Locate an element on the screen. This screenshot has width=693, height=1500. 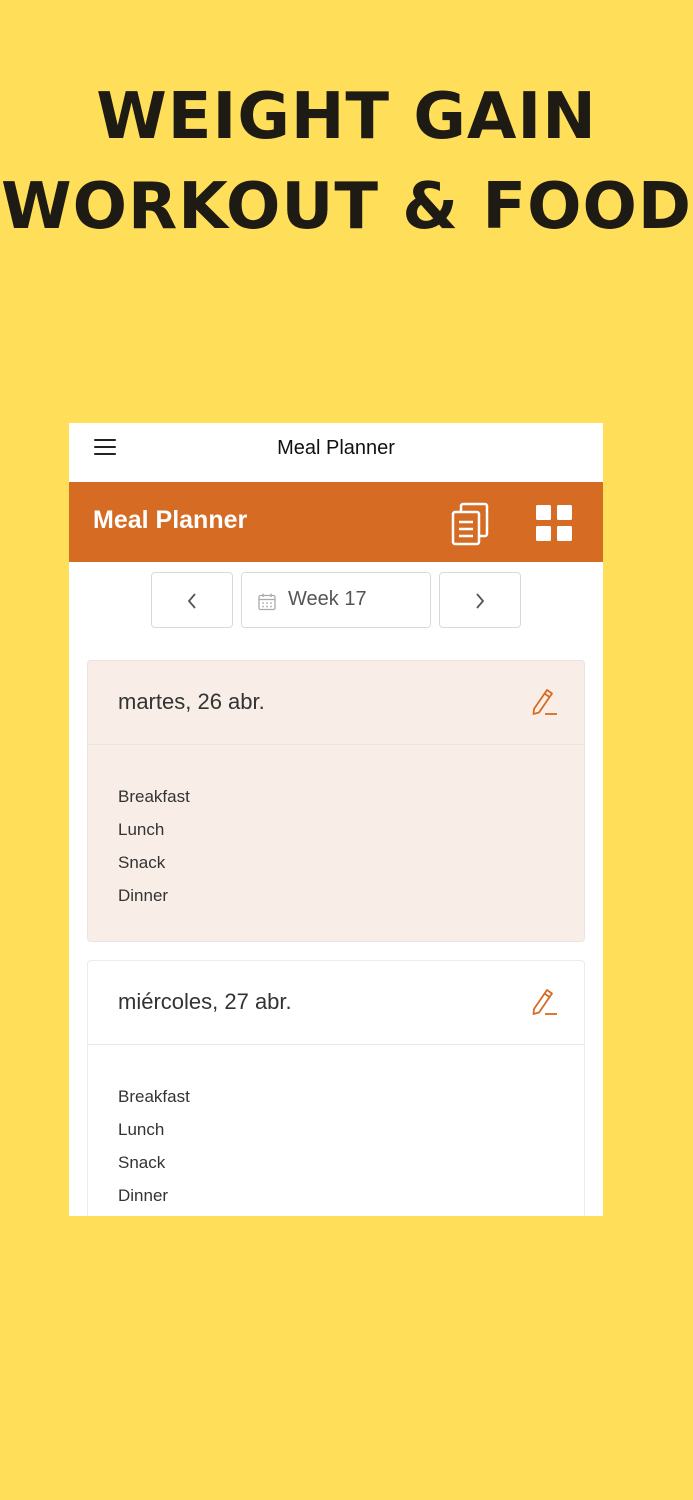
calendar-icon is located at coordinates (267, 602).